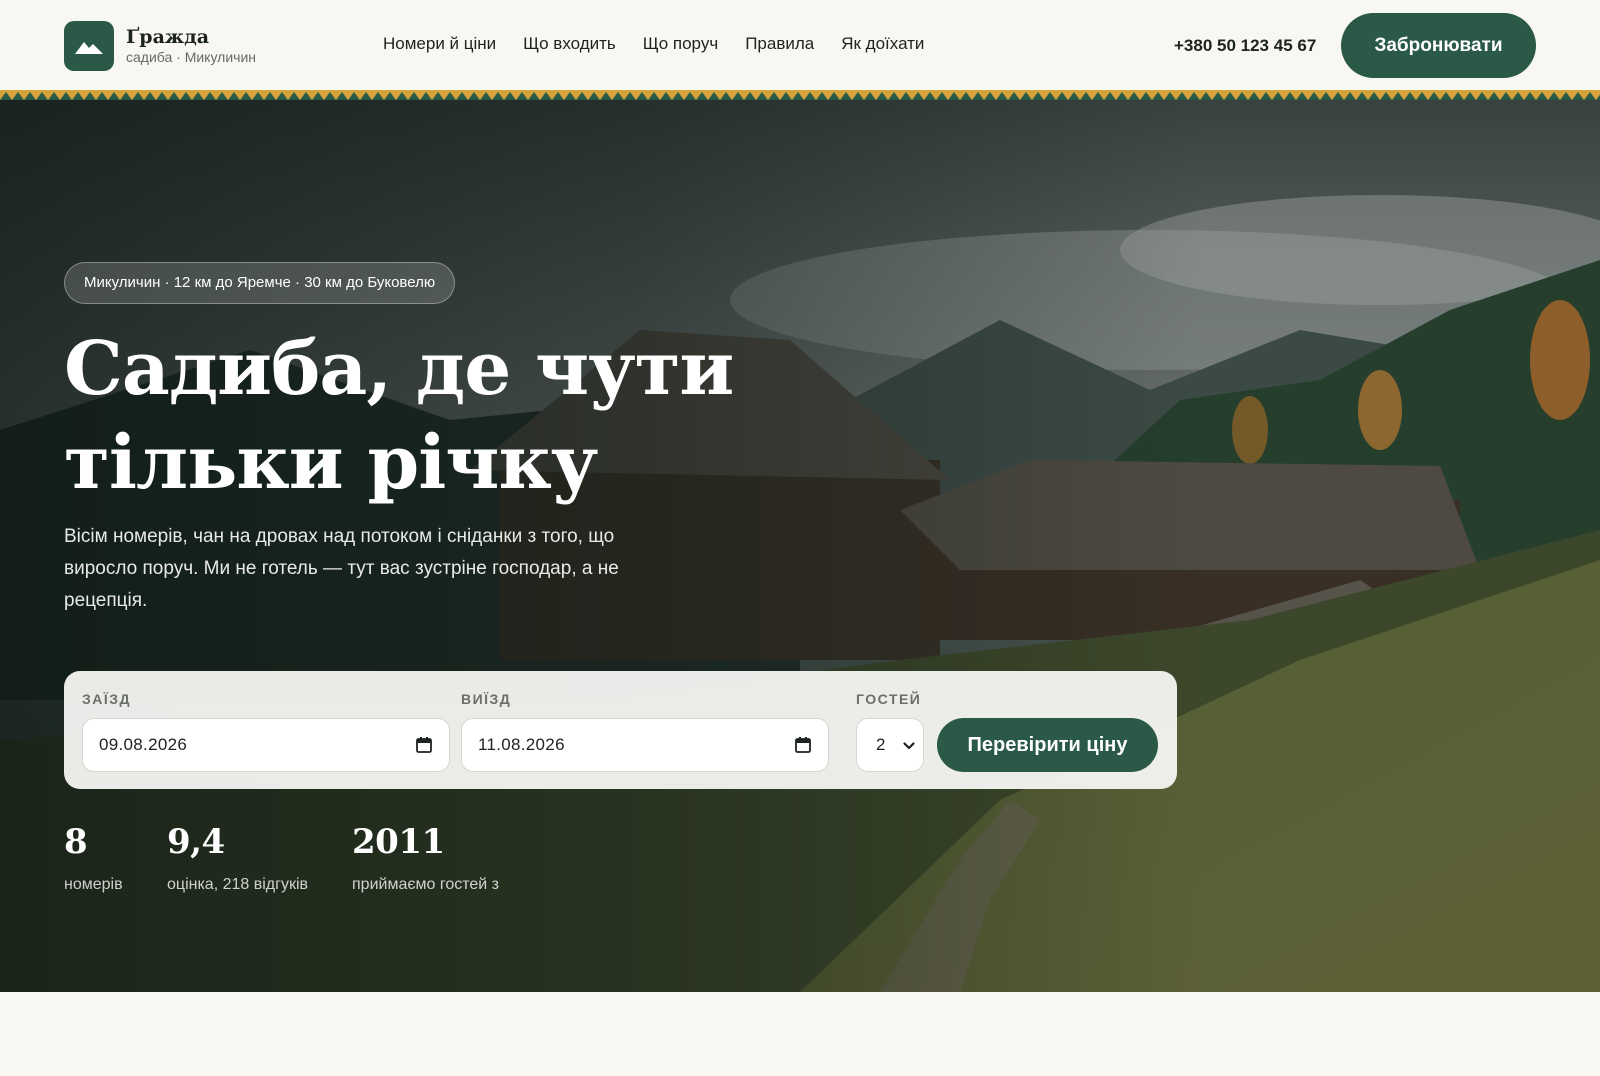 This screenshot has height=1076, width=1600. Describe the element at coordinates (93, 858) in the screenshot. I see `stat-rooms: 8 номерів` at that location.